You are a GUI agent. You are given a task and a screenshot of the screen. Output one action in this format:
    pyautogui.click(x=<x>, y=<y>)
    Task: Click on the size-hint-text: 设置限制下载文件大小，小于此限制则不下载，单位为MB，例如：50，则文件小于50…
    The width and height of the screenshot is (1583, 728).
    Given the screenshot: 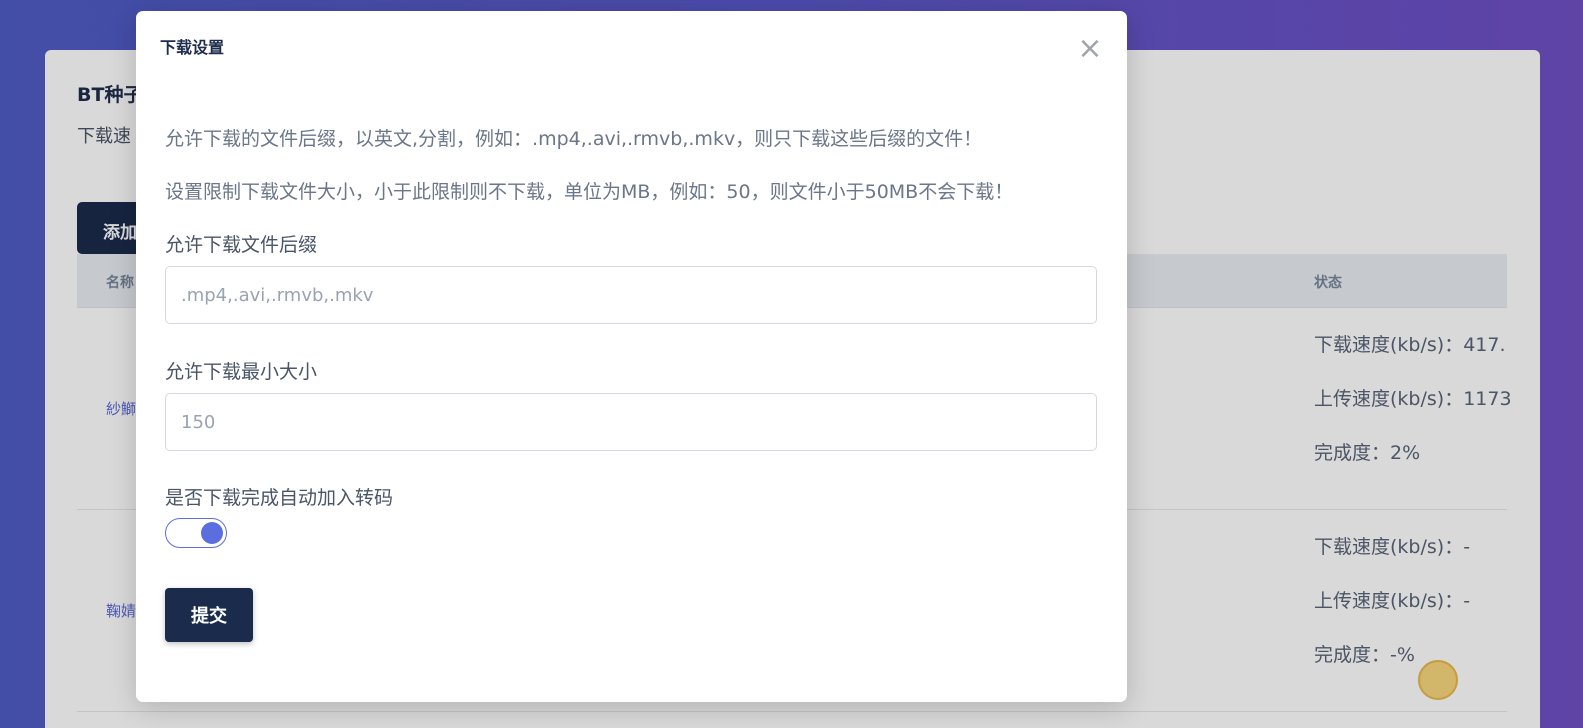 What is the action you would take?
    pyautogui.click(x=589, y=192)
    